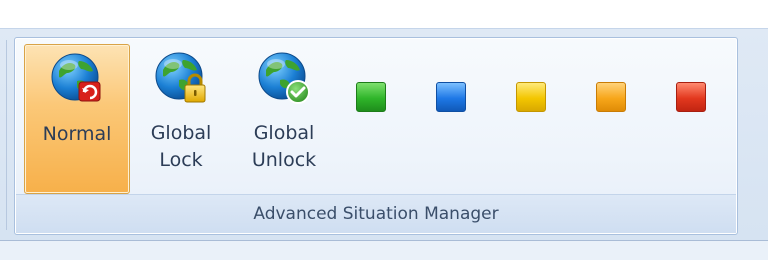 Image resolution: width=768 pixels, height=260 pixels. Describe the element at coordinates (77, 134) in the screenshot. I see `normal-button-label: Normal` at that location.